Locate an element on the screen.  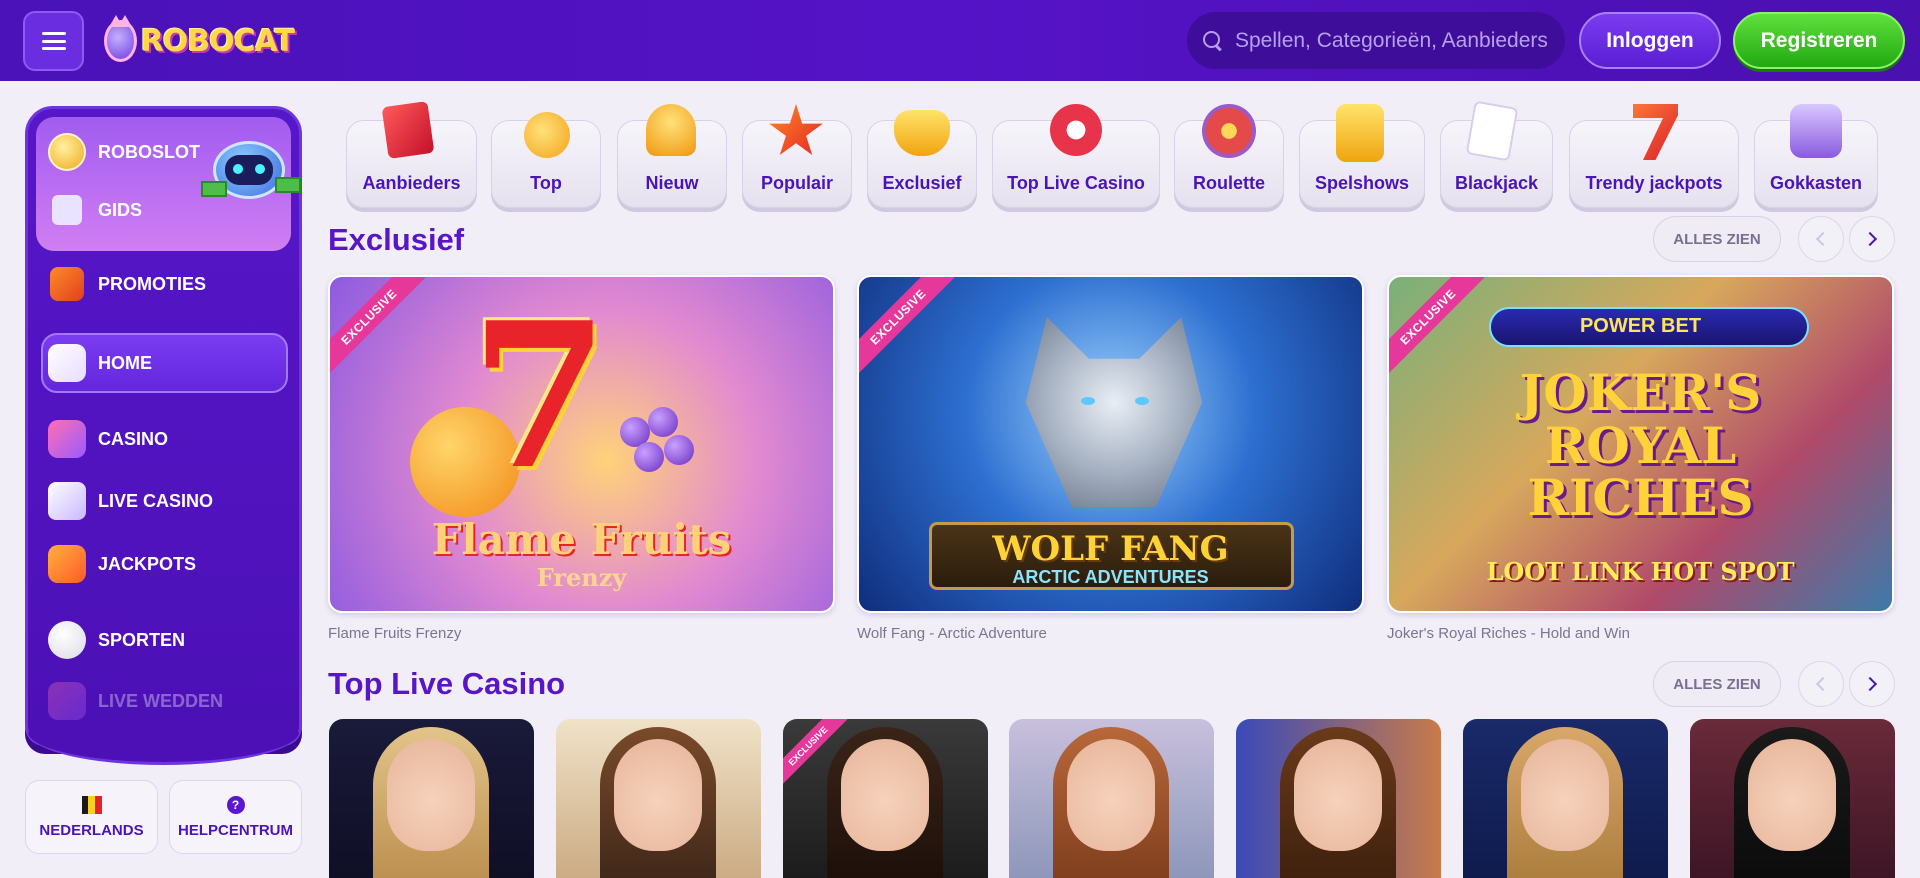
coin-icon is located at coordinates (67, 152).